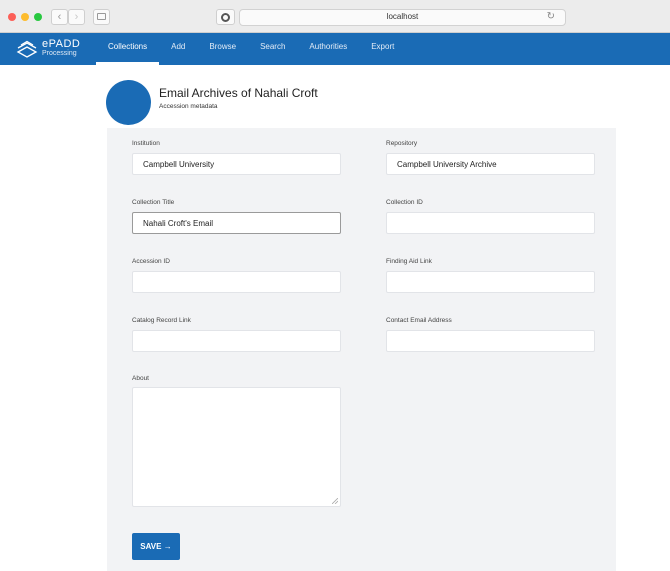 This screenshot has width=670, height=571. What do you see at coordinates (153, 202) in the screenshot?
I see `collection-title-label: Collection Title` at bounding box center [153, 202].